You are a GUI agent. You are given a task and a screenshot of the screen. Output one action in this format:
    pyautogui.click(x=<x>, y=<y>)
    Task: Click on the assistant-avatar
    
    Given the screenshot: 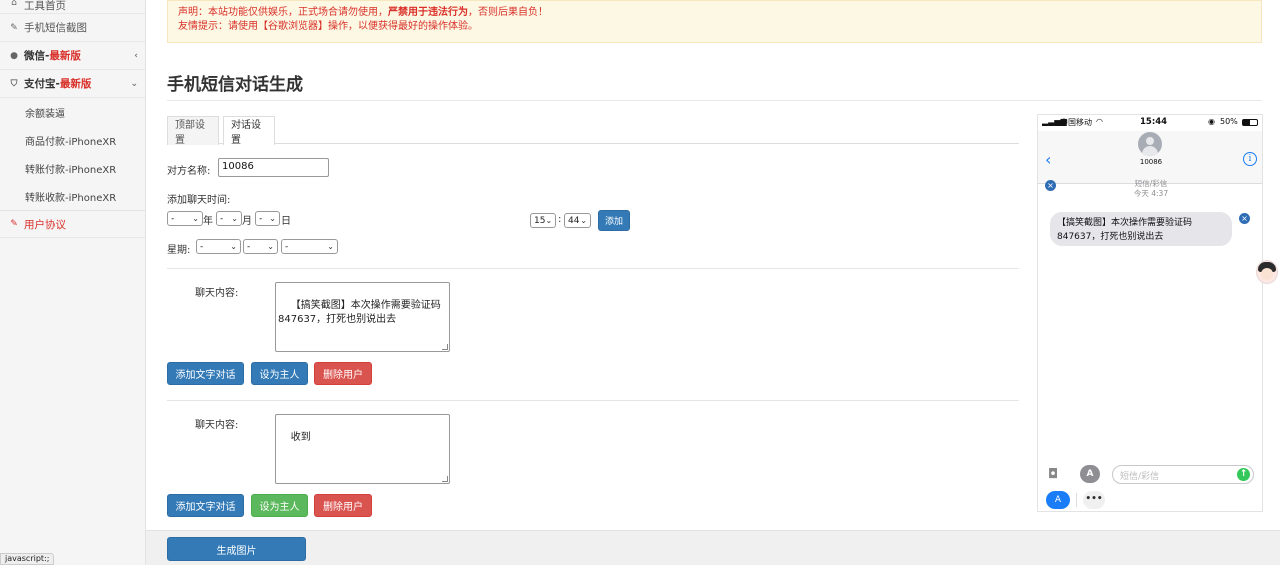 What is the action you would take?
    pyautogui.click(x=1267, y=272)
    